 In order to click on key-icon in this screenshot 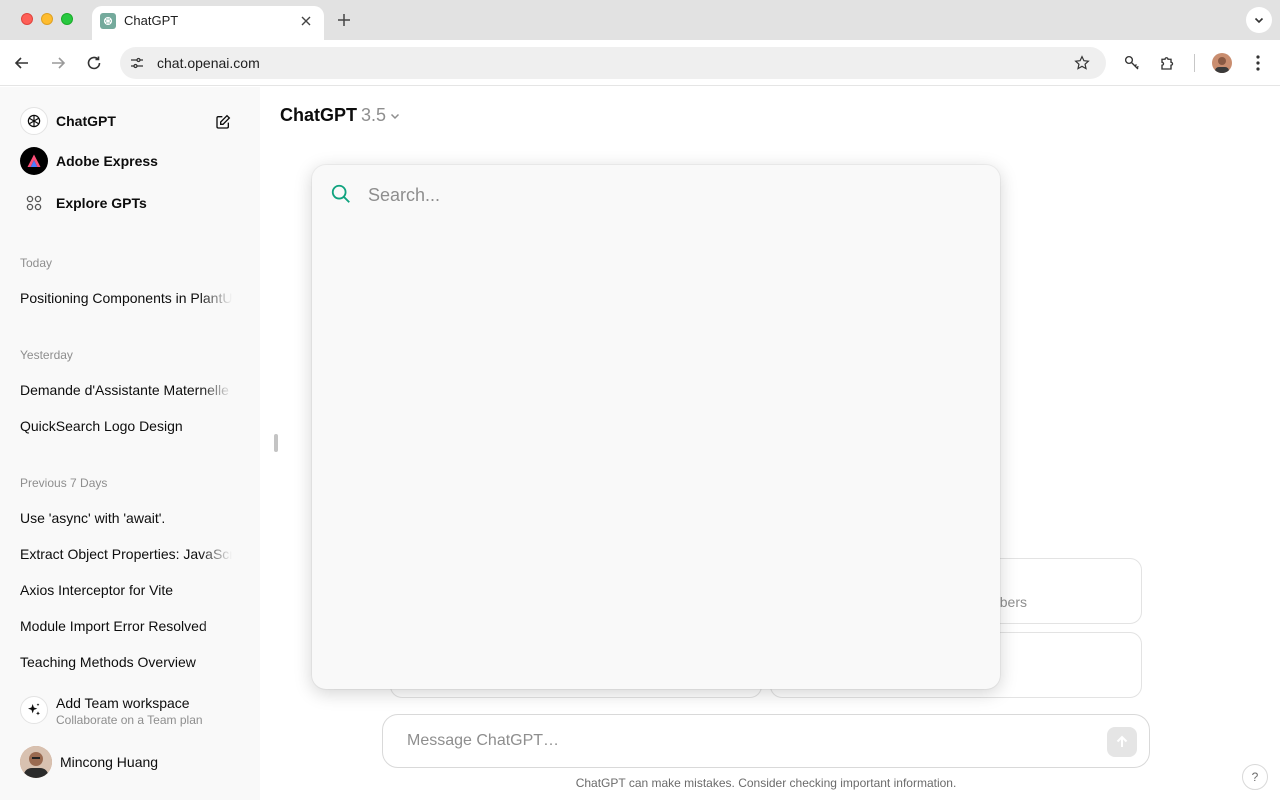, I will do `click(1132, 63)`.